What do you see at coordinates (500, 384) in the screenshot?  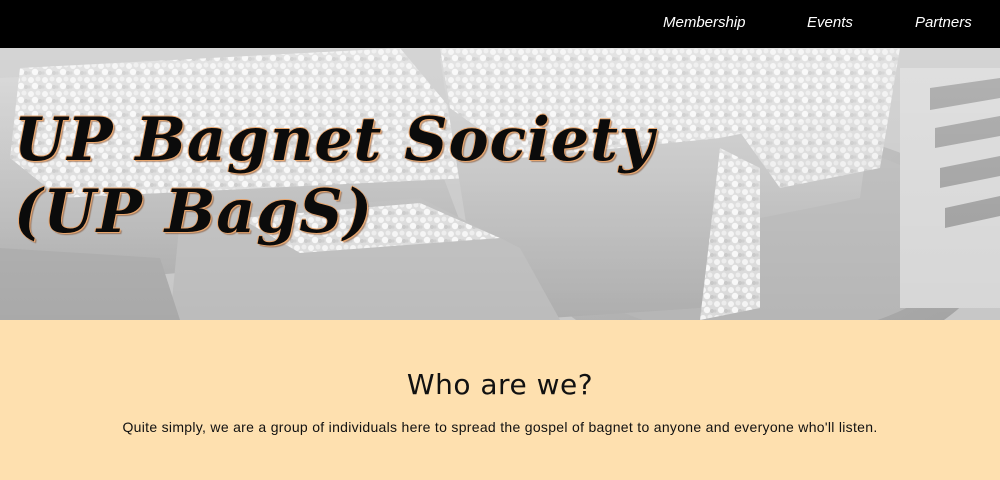 I see `about-heading: Who are we?` at bounding box center [500, 384].